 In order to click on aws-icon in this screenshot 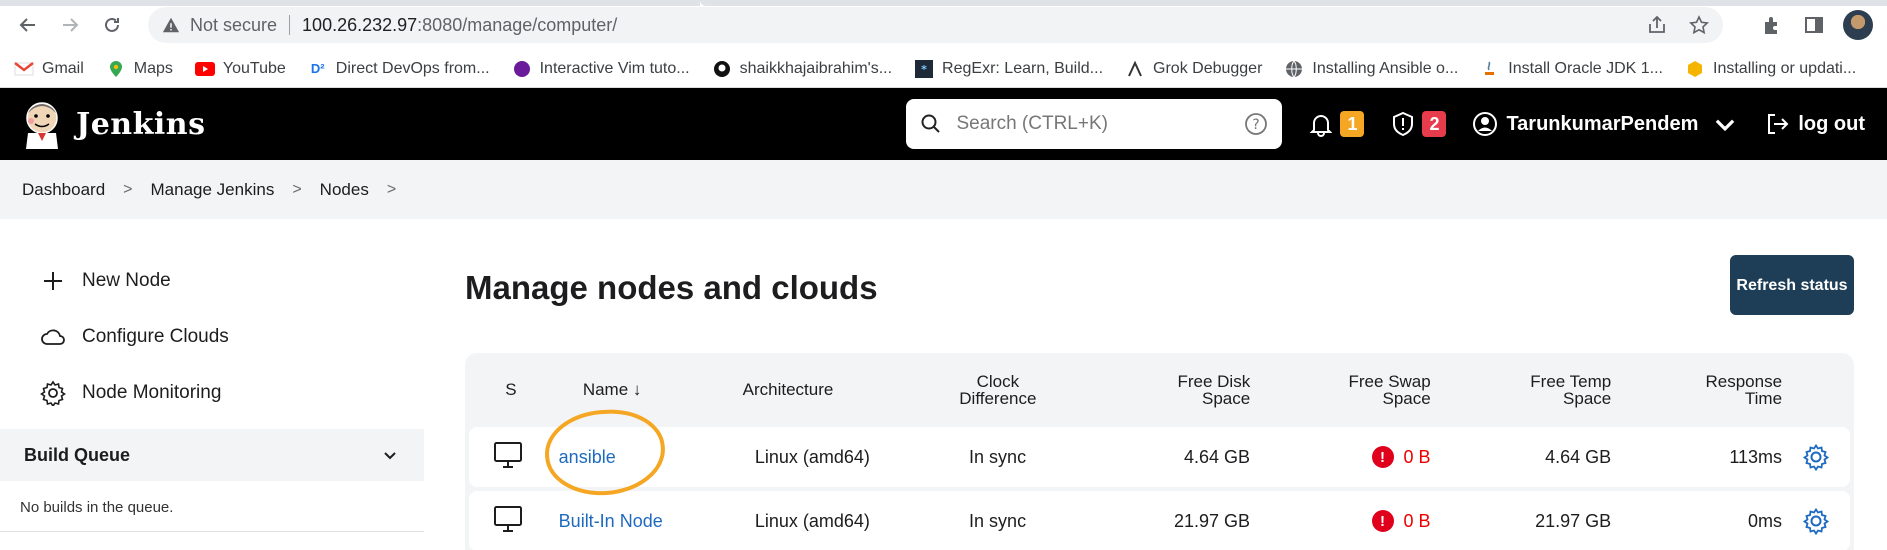, I will do `click(1695, 69)`.